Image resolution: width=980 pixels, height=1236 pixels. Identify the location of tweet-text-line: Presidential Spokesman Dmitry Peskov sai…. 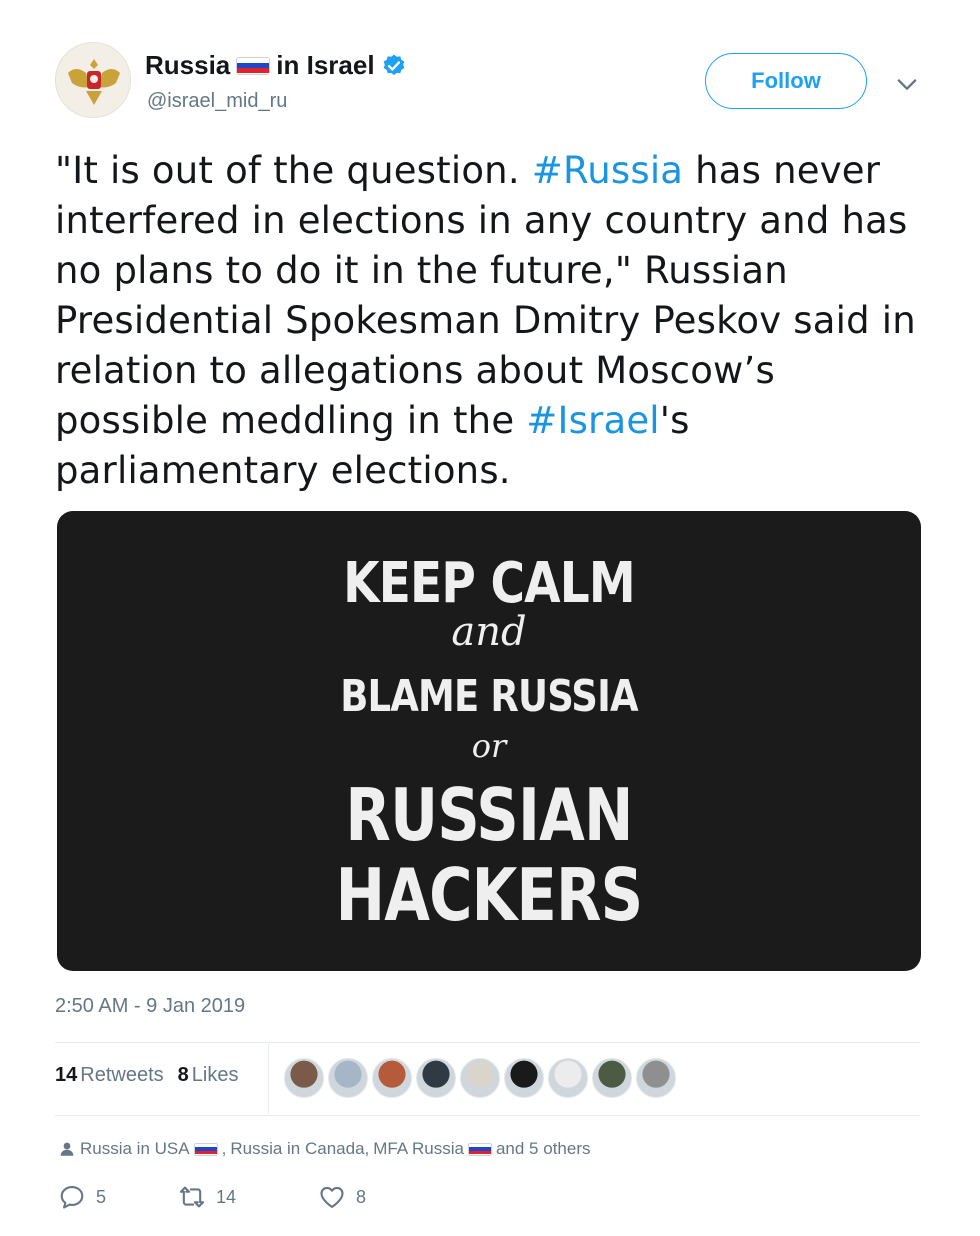
(495, 321).